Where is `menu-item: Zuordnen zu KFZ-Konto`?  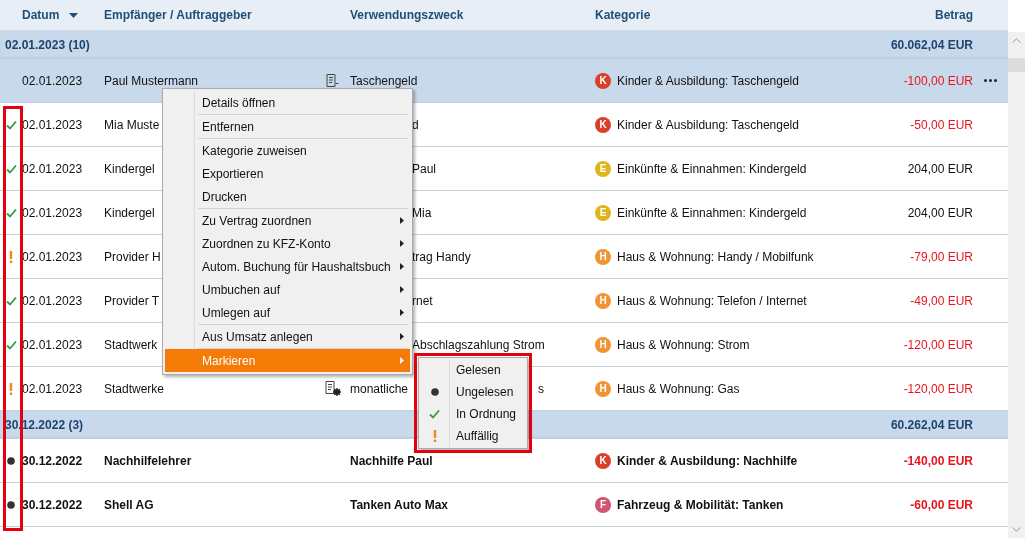
menu-item: Zuordnen zu KFZ-Konto is located at coordinates (287, 243).